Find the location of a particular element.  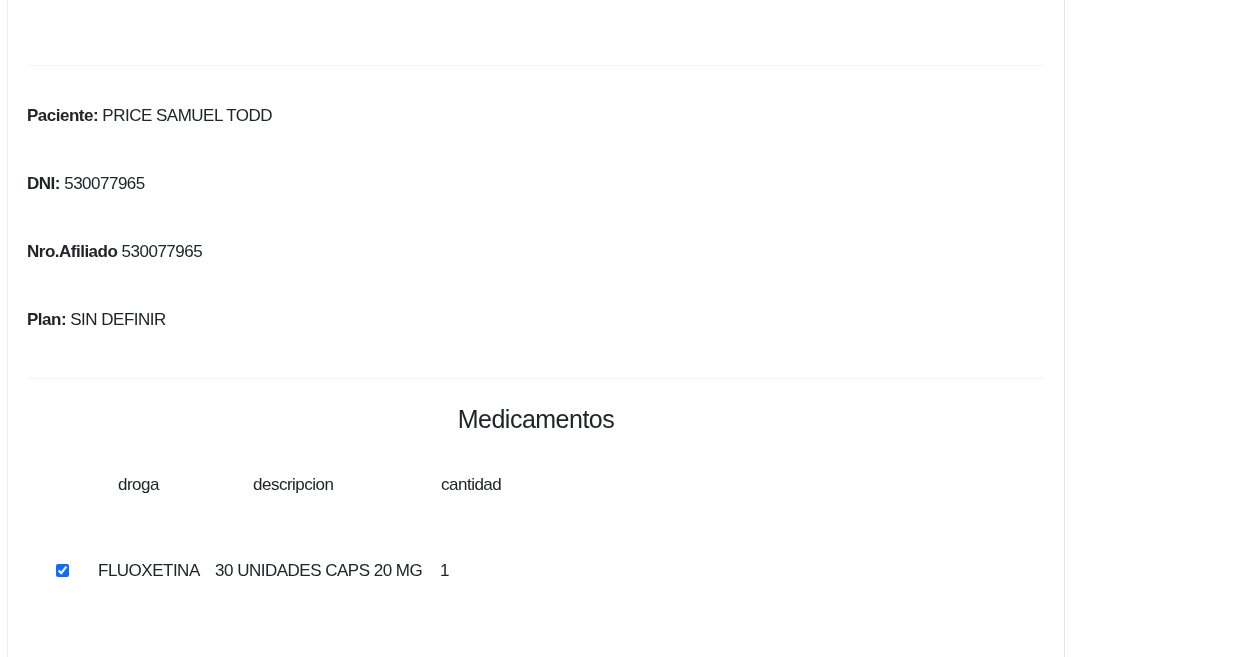

table-cell-text: FLUOXETINA is located at coordinates (149, 570).